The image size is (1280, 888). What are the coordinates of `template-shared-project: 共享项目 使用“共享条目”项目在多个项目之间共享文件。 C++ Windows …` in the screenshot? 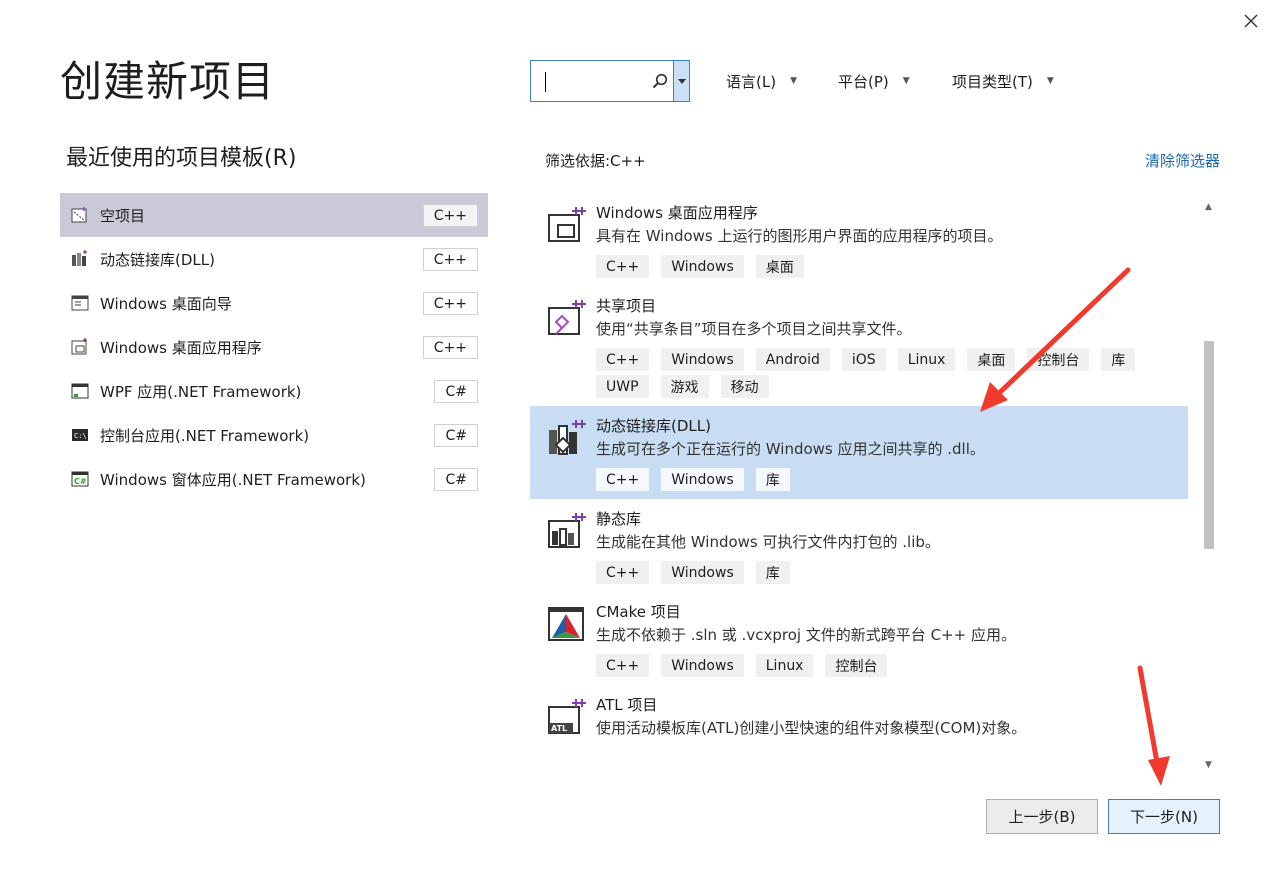 It's located at (859, 346).